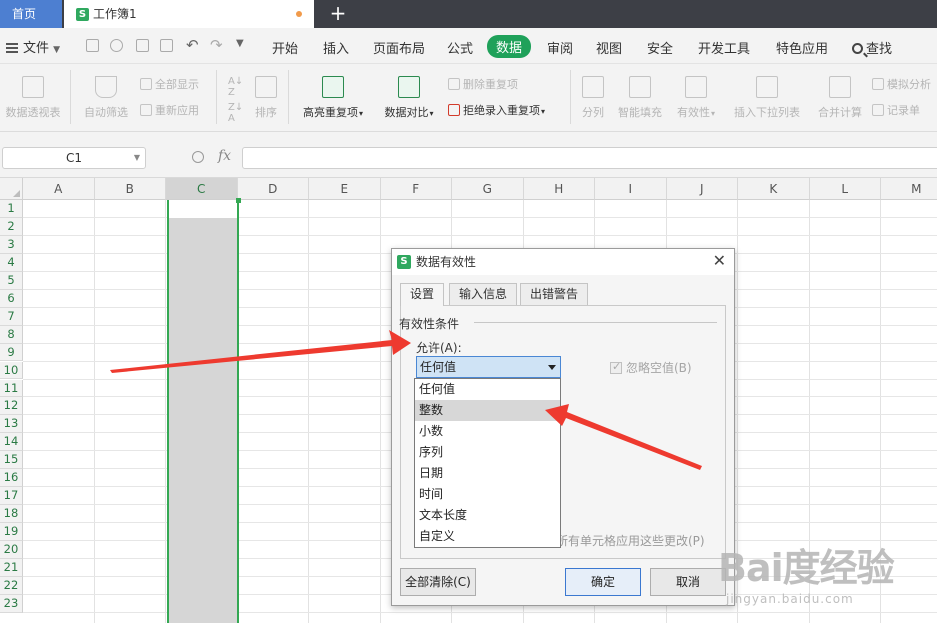 Image resolution: width=937 pixels, height=623 pixels. What do you see at coordinates (11, 189) in the screenshot?
I see `select-all-corner` at bounding box center [11, 189].